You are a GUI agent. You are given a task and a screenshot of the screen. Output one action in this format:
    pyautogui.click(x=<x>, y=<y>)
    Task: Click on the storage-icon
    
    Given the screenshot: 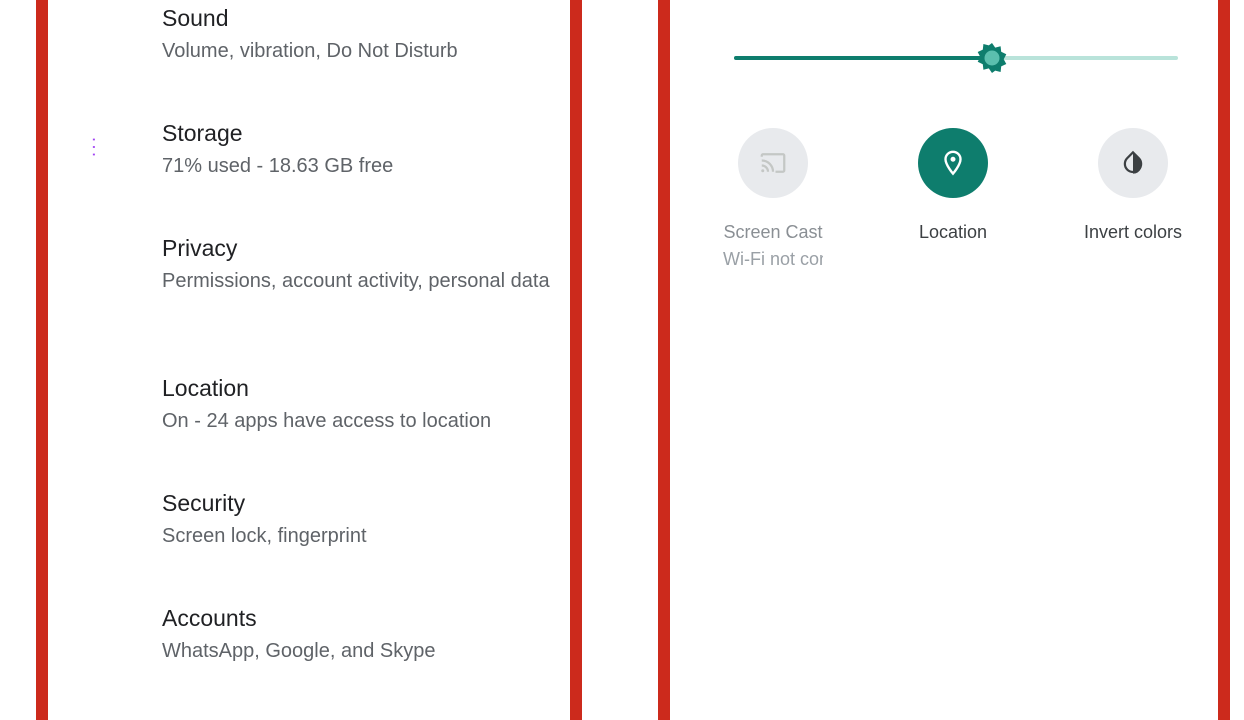 What is the action you would take?
    pyautogui.click(x=101, y=147)
    